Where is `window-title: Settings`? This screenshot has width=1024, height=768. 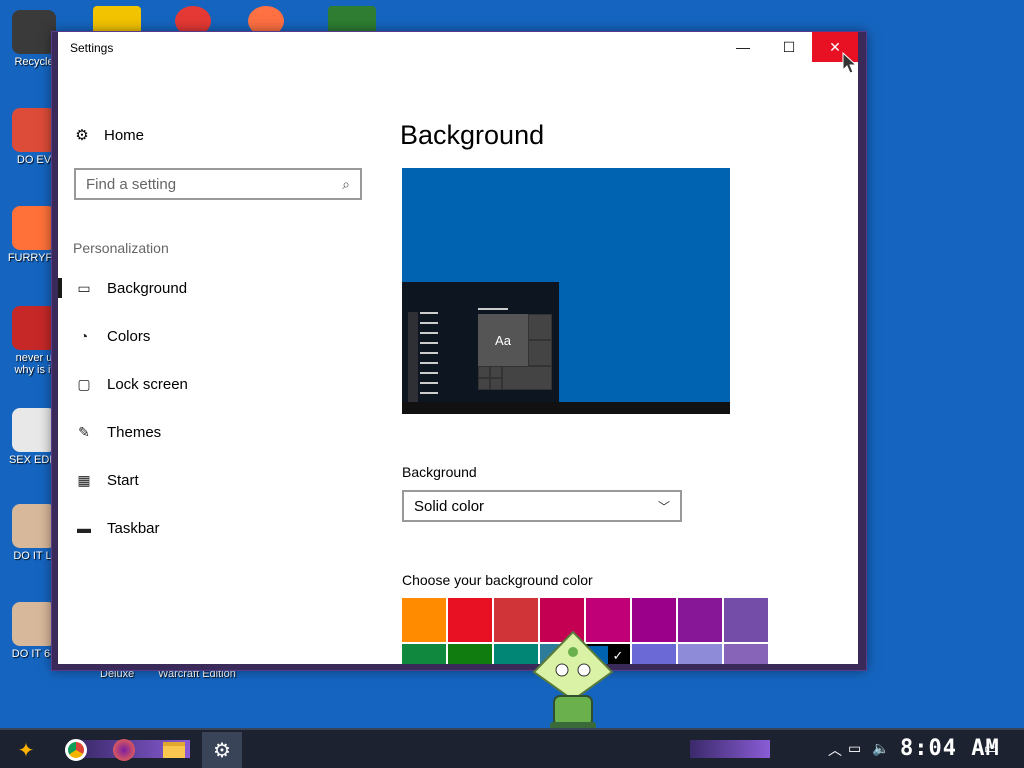 window-title: Settings is located at coordinates (92, 48).